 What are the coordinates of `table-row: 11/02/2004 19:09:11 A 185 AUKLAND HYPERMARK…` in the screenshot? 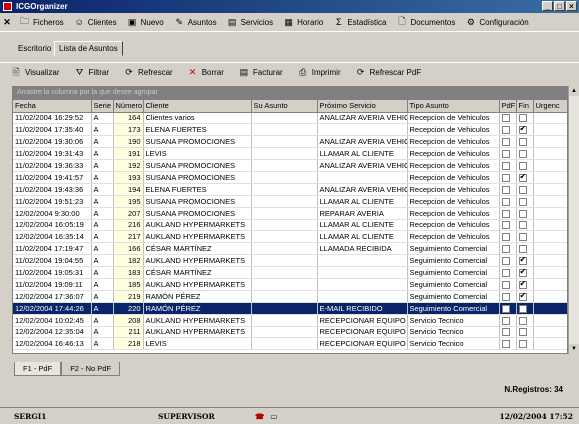 It's located at (290, 284).